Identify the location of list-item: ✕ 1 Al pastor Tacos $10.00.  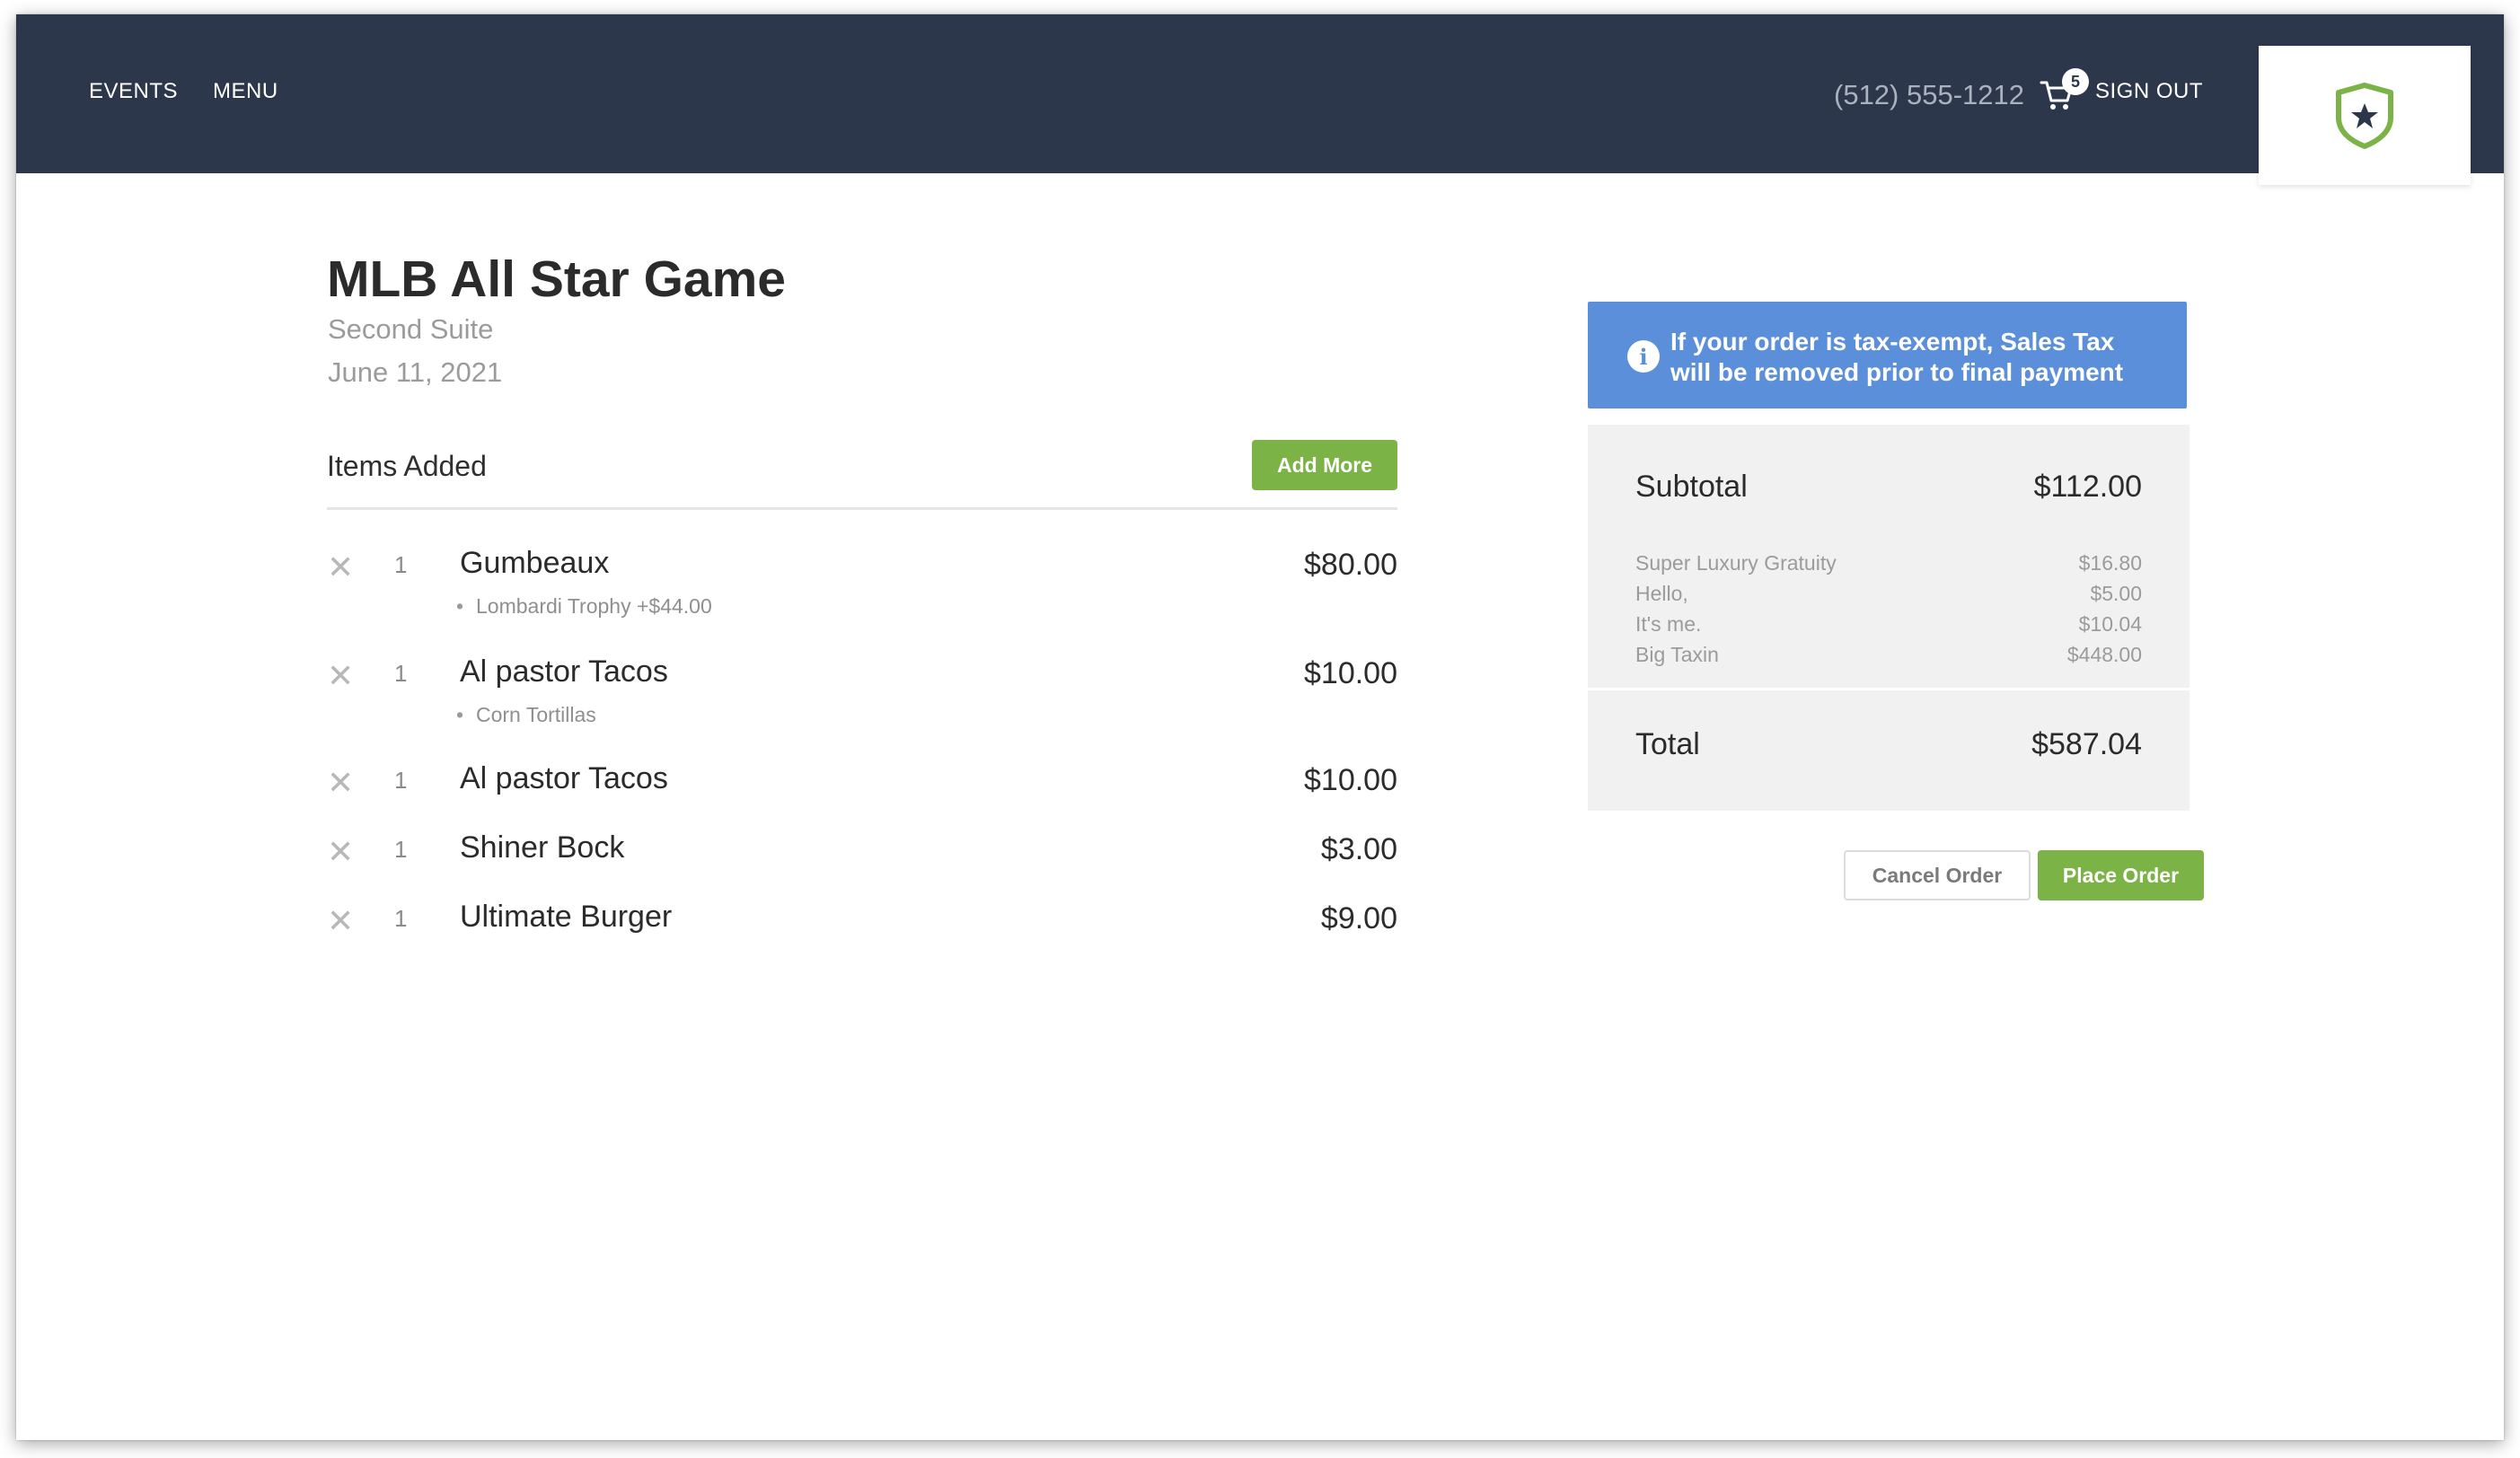
(862, 785).